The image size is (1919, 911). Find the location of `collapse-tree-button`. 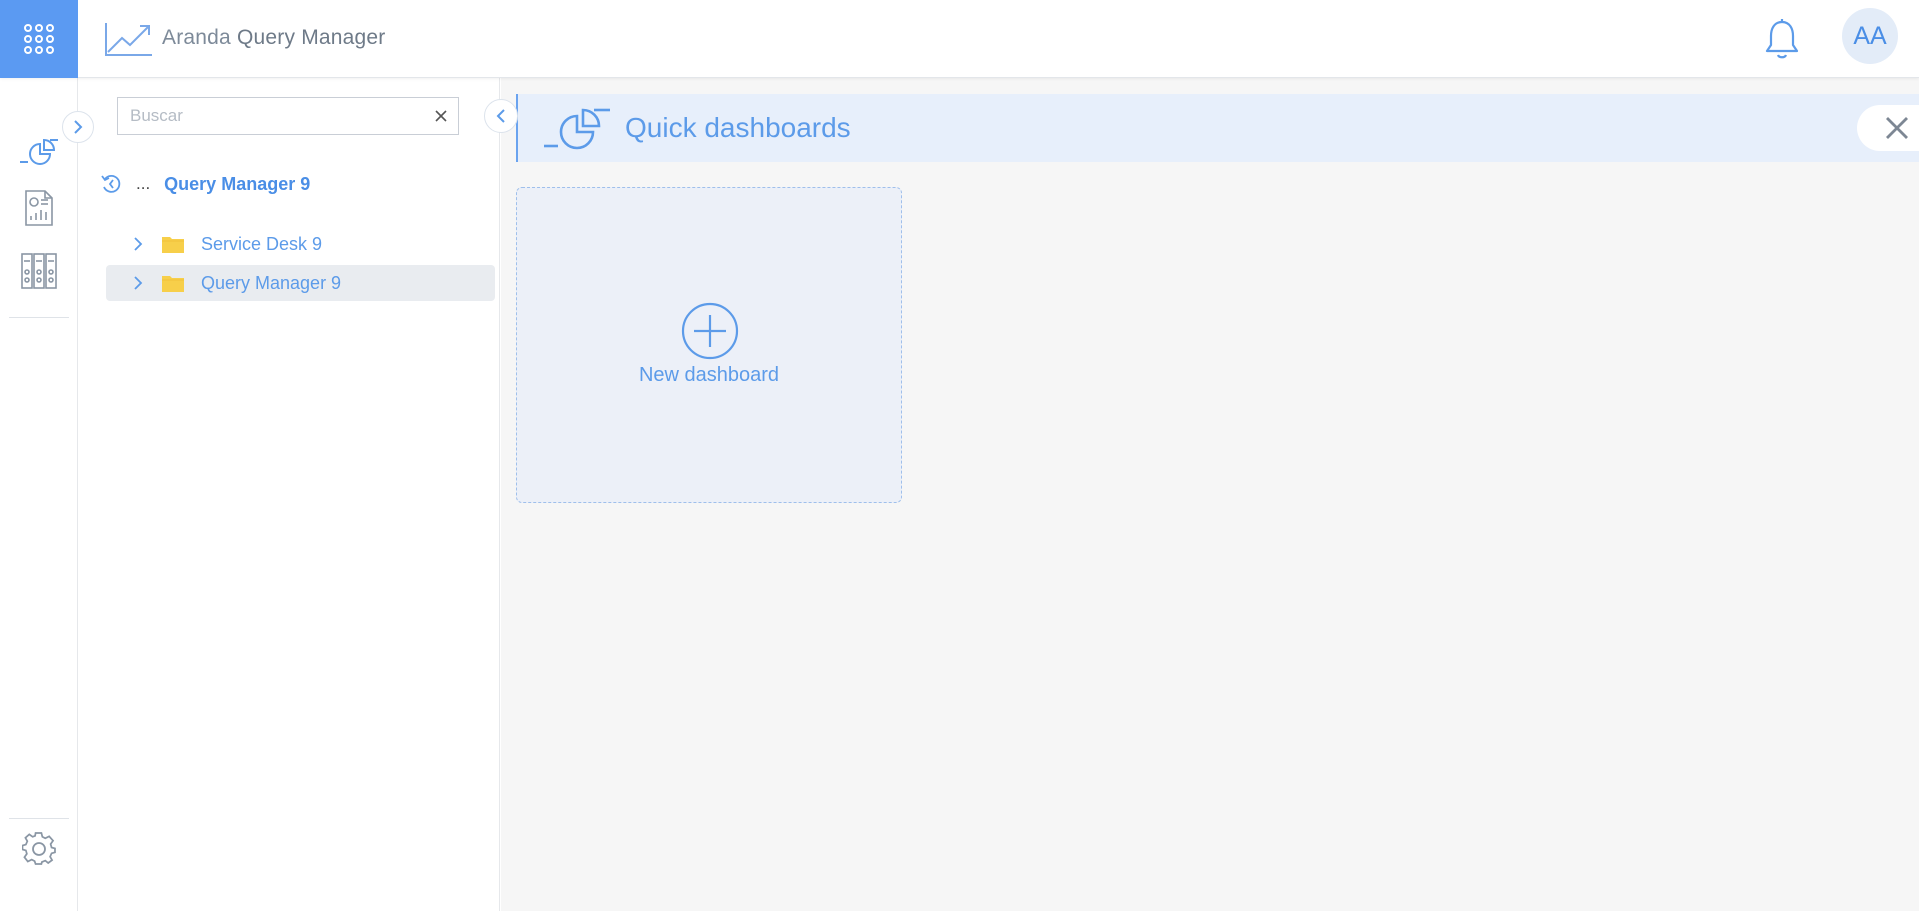

collapse-tree-button is located at coordinates (501, 116).